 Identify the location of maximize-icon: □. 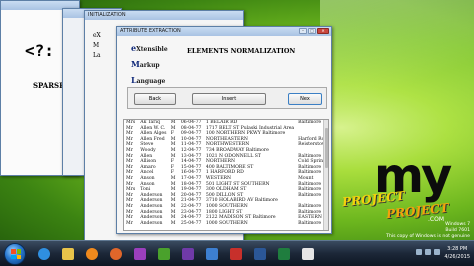
(312, 31).